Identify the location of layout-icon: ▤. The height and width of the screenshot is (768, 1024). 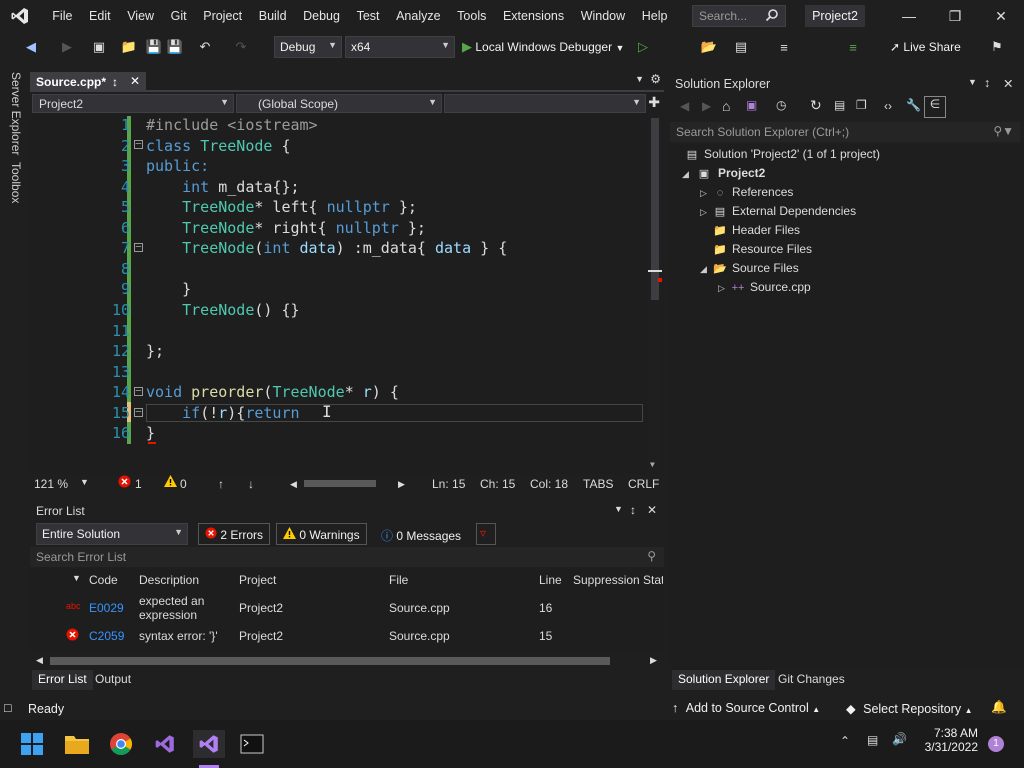
(741, 47).